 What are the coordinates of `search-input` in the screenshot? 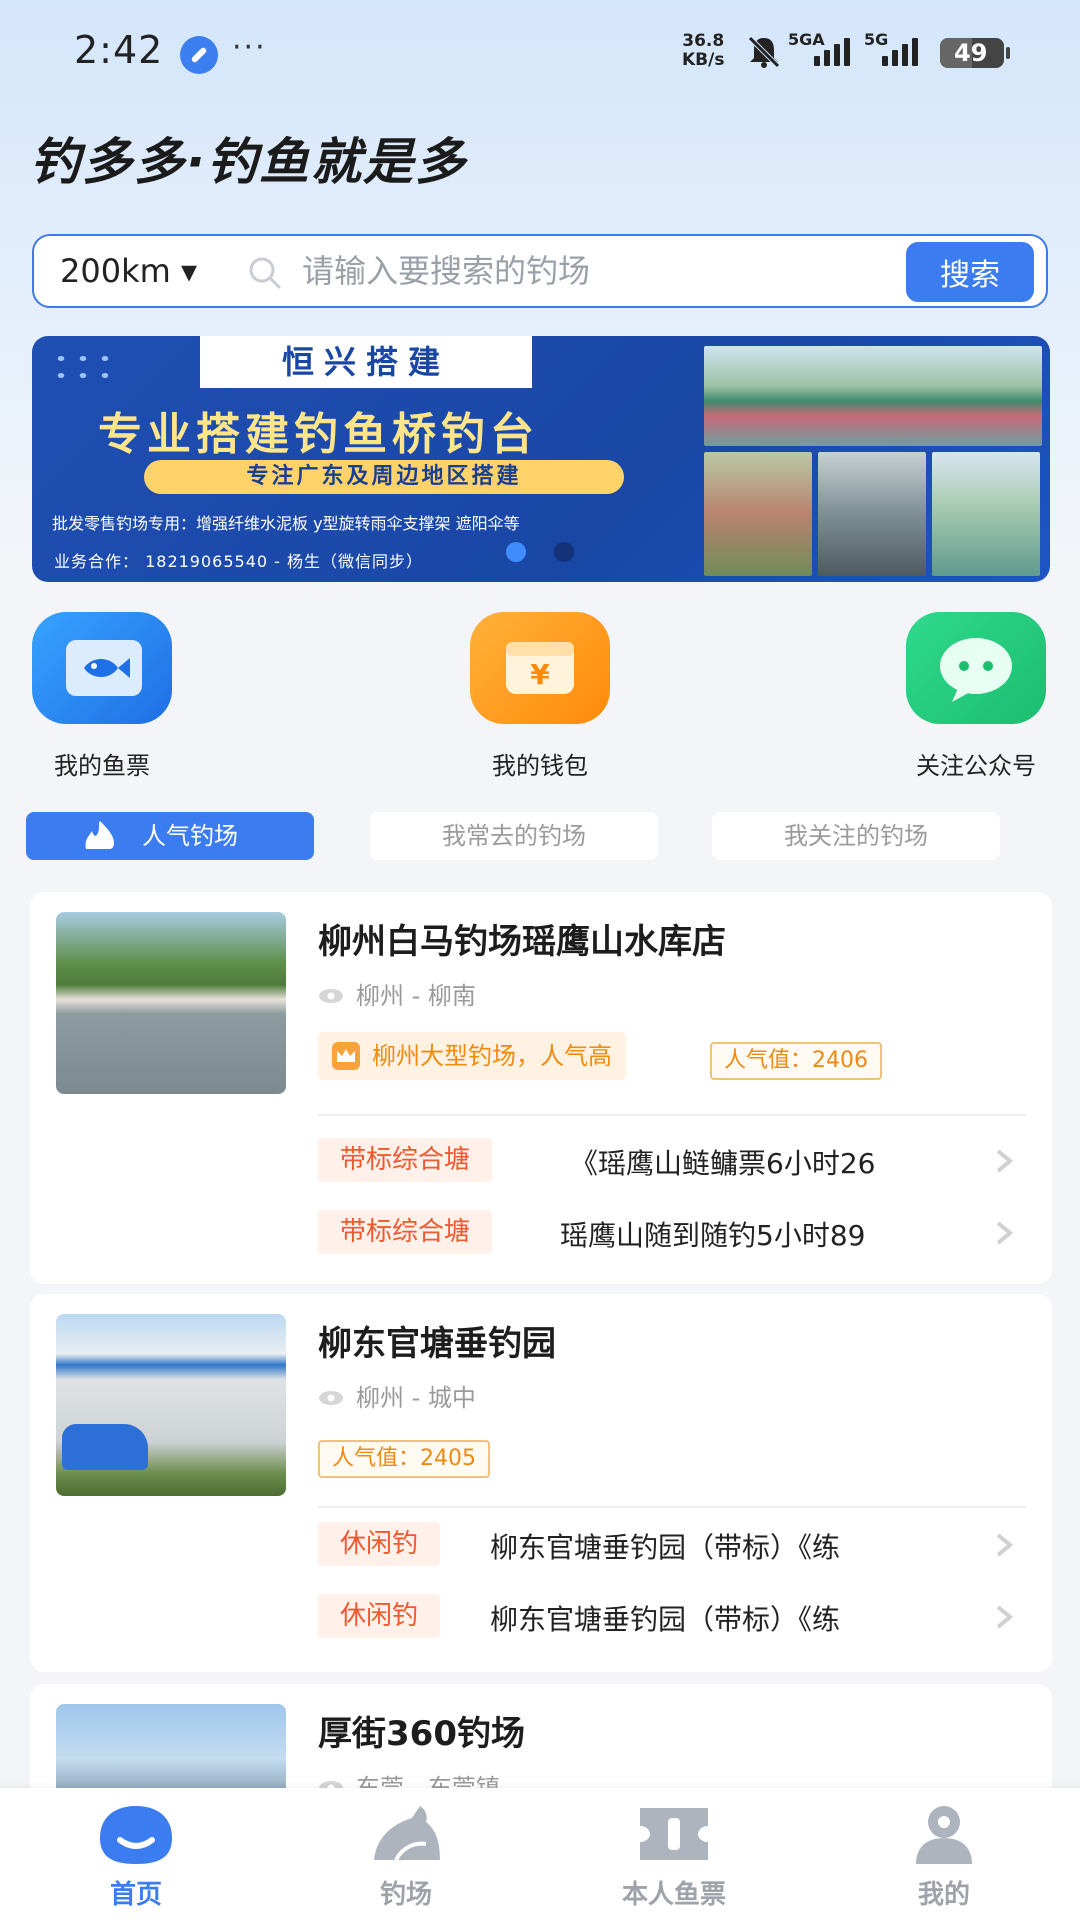 It's located at (607, 271).